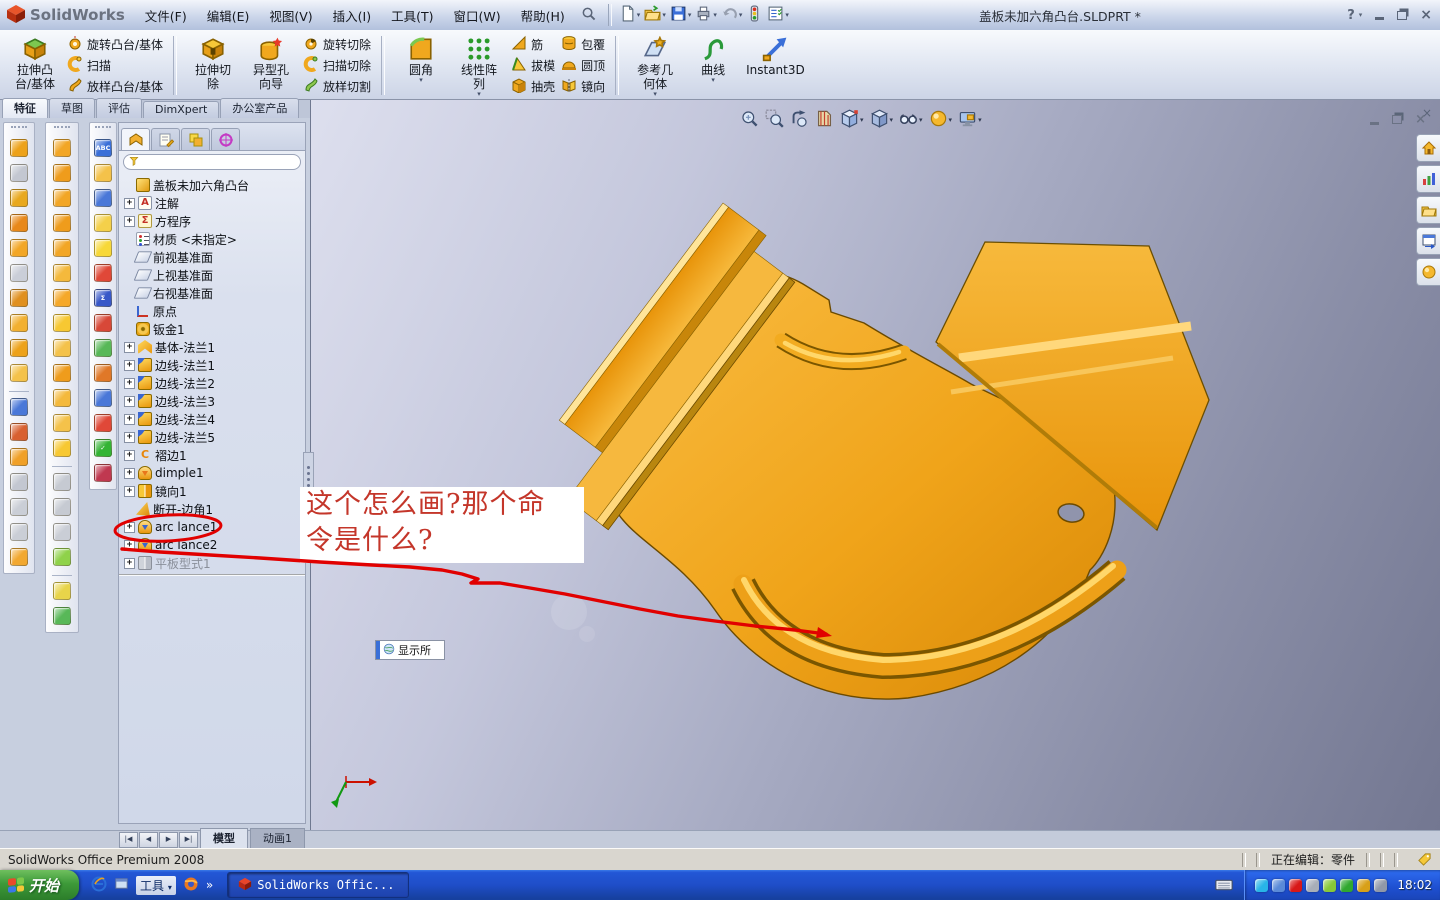 The image size is (1440, 900). Describe the element at coordinates (156, 885) in the screenshot. I see `tools-menu: 工具 ▾` at that location.